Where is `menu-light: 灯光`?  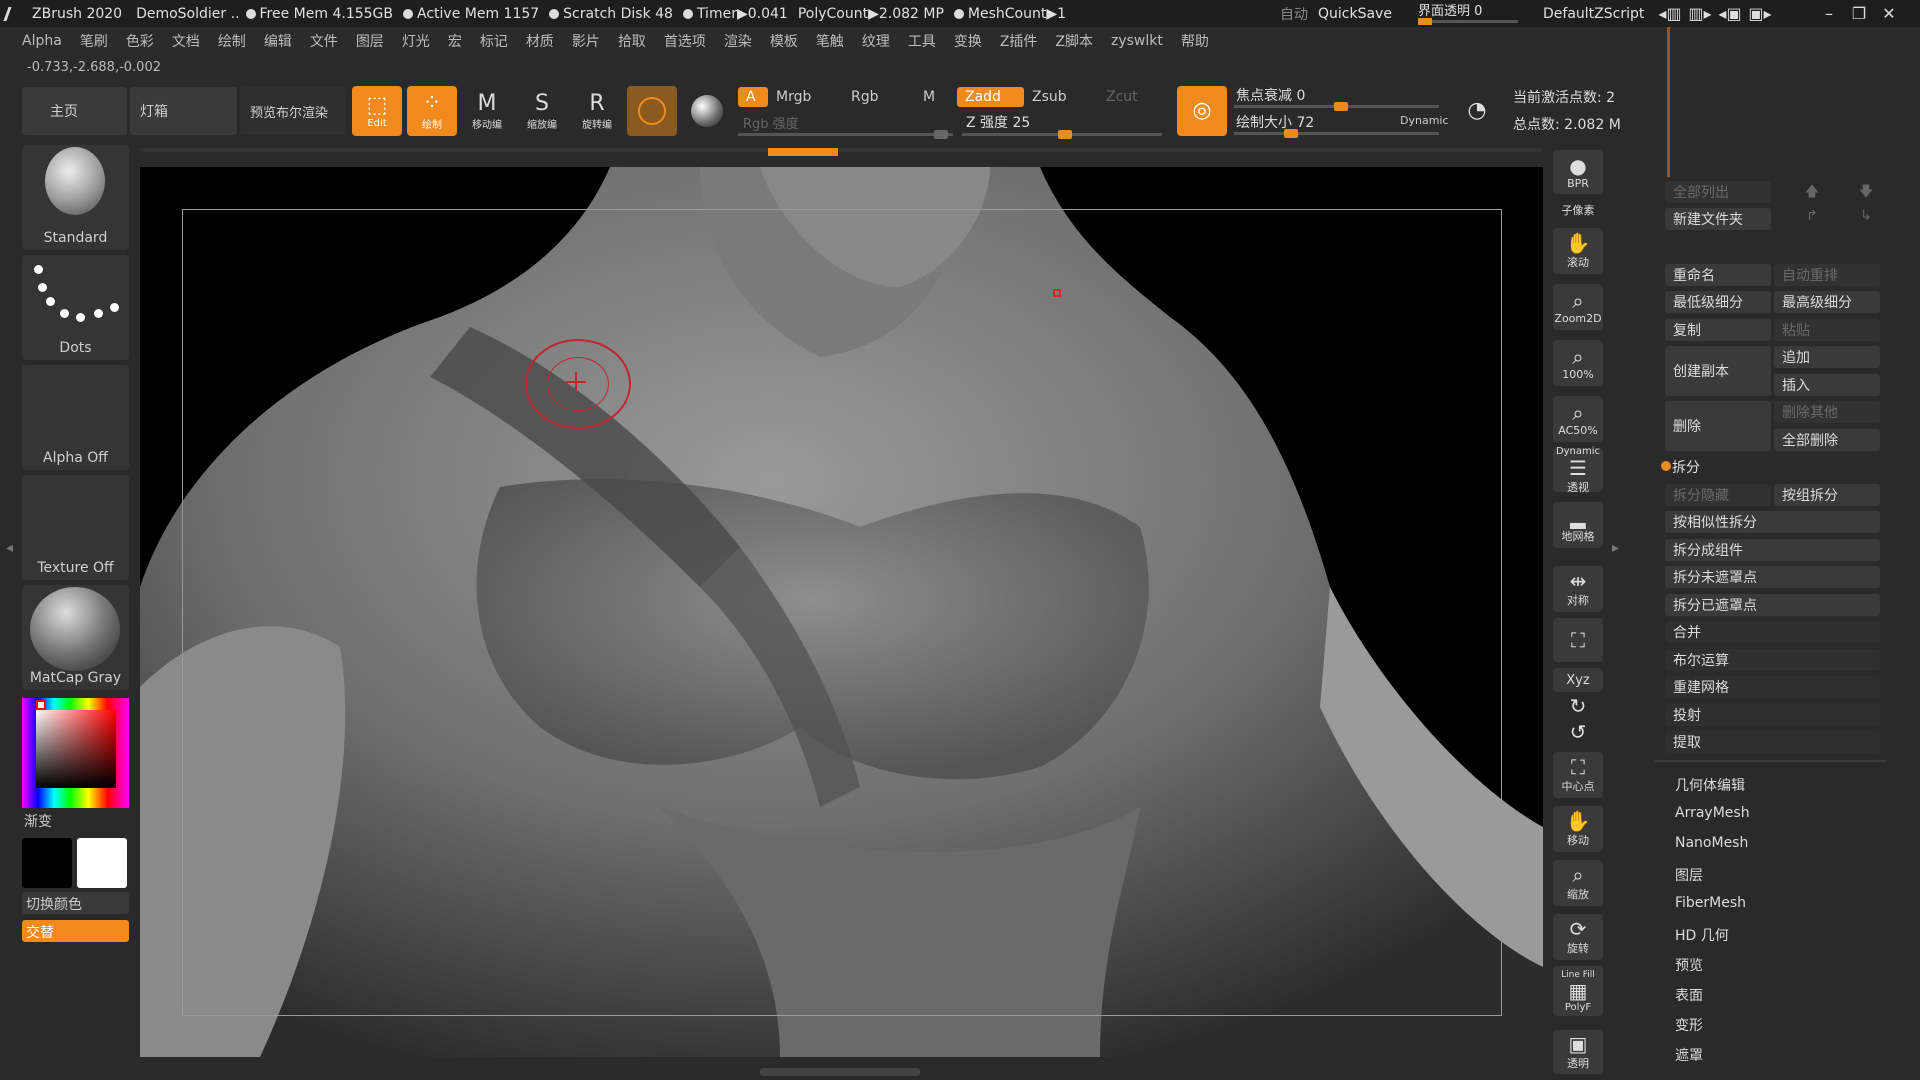 menu-light: 灯光 is located at coordinates (416, 41).